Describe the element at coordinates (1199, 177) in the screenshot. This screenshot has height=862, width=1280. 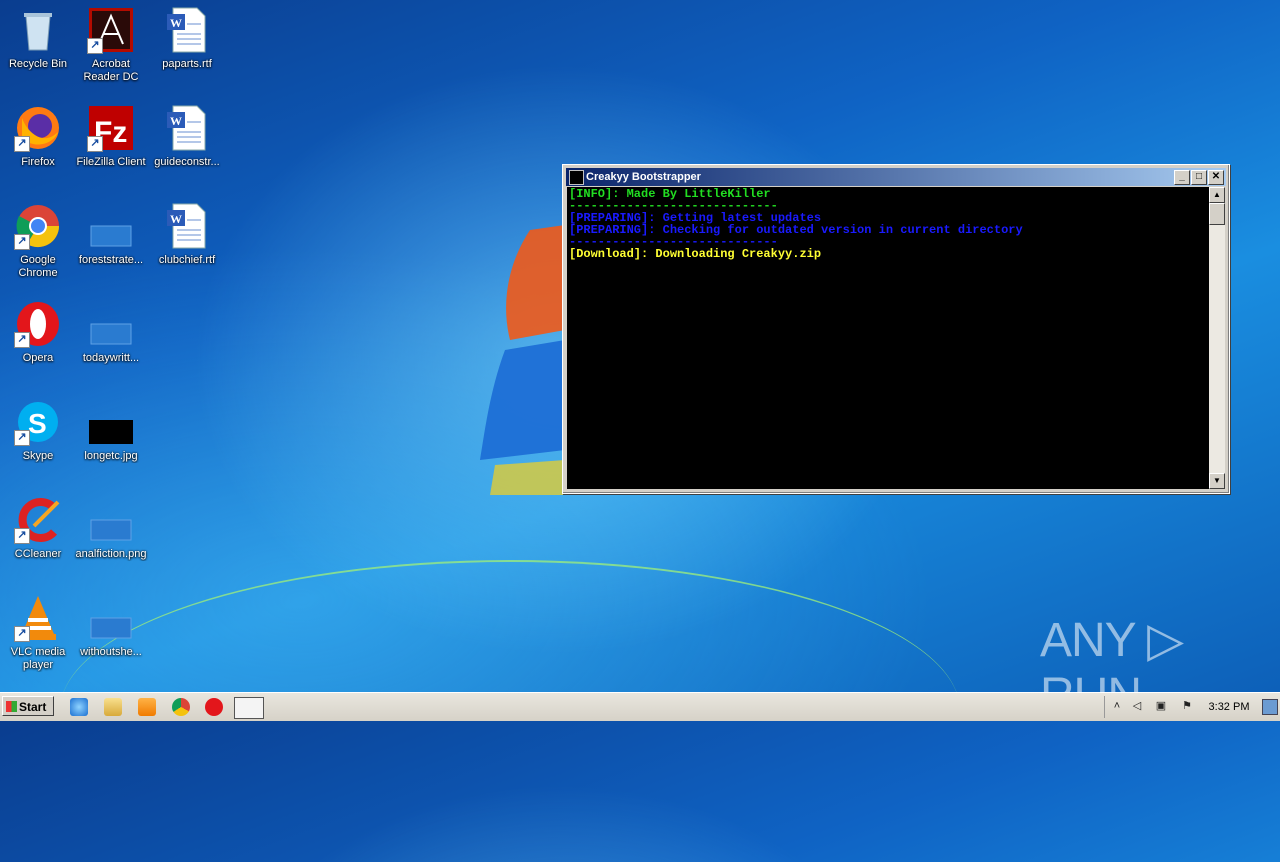
I see `maximize-button: □` at that location.